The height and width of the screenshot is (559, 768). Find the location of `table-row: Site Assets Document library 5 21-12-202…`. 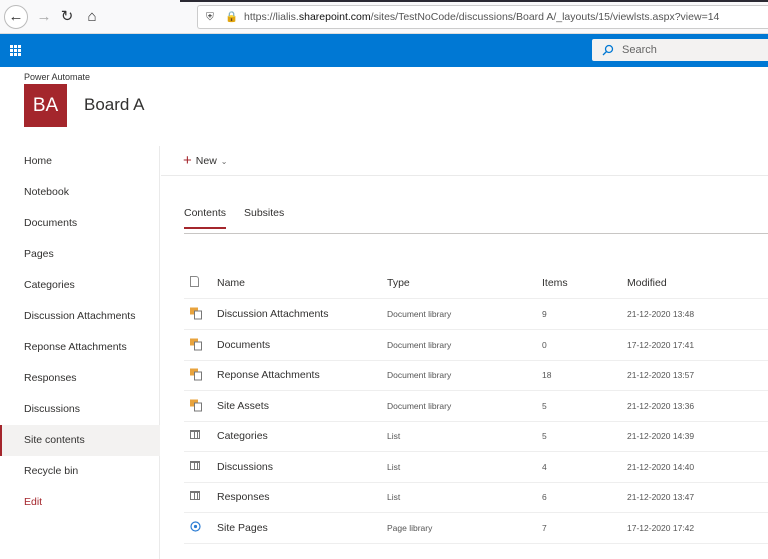

table-row: Site Assets Document library 5 21-12-202… is located at coordinates (476, 406).